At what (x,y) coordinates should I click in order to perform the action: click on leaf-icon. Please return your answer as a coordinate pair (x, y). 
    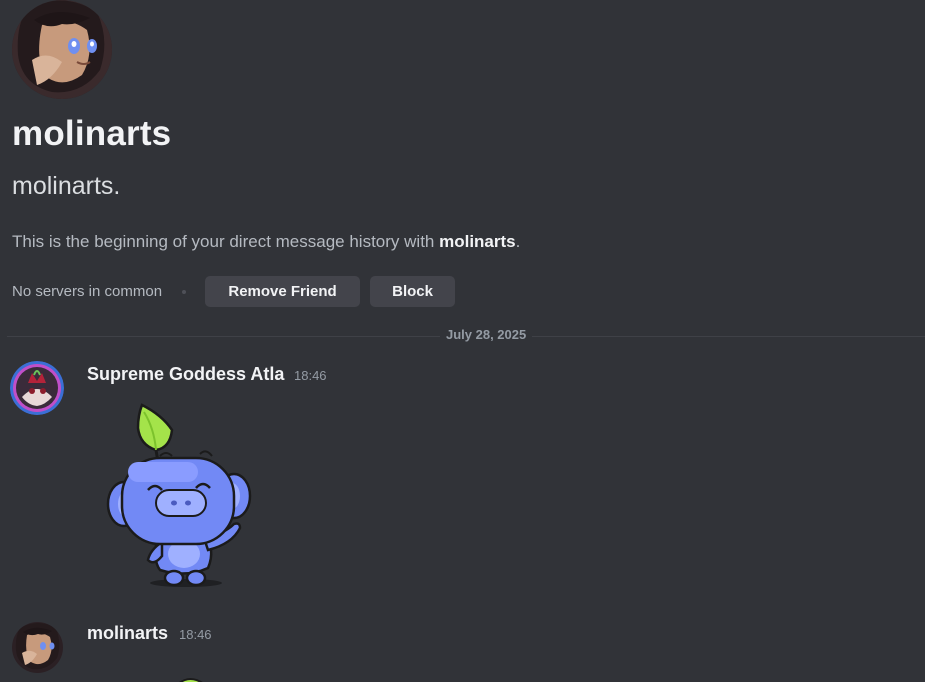
    Looking at the image, I should click on (191, 680).